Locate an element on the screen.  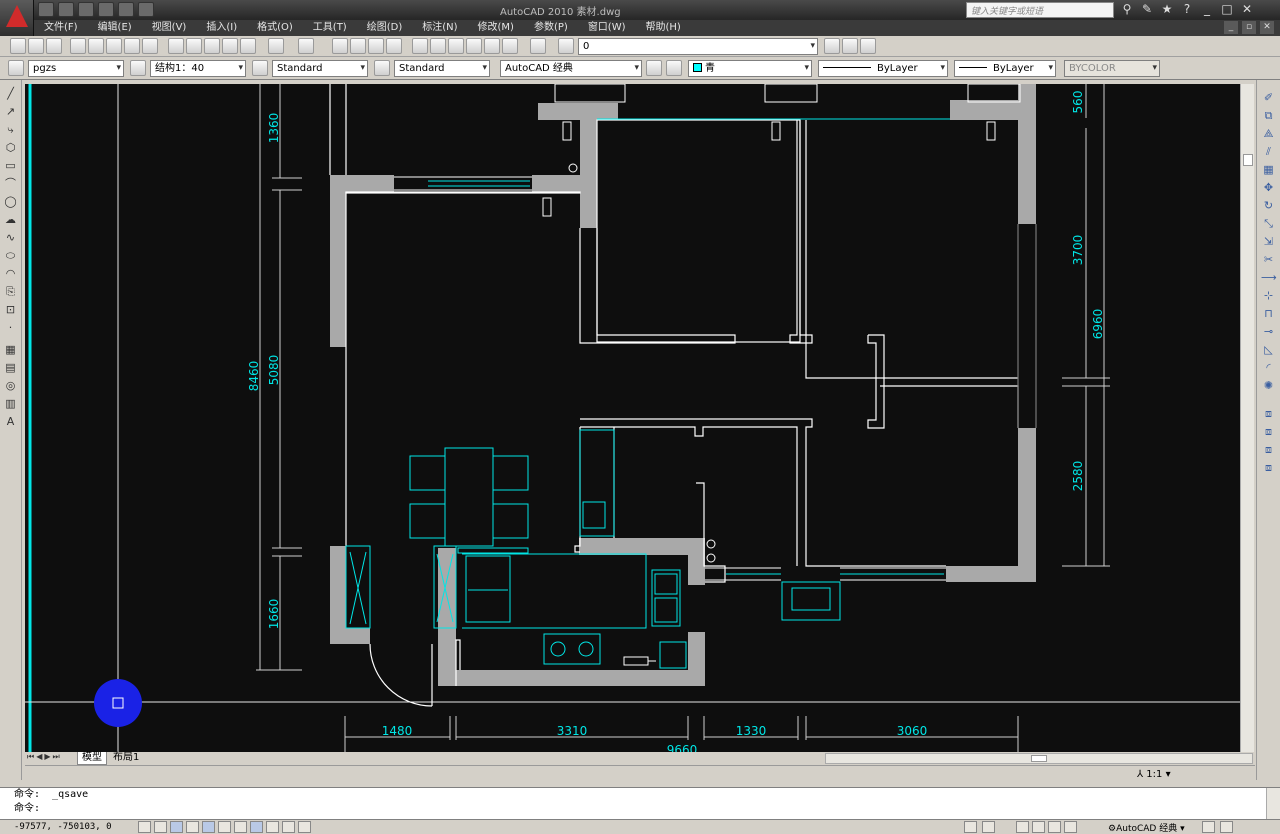
zoom-previous-icon is located at coordinates (394, 46).